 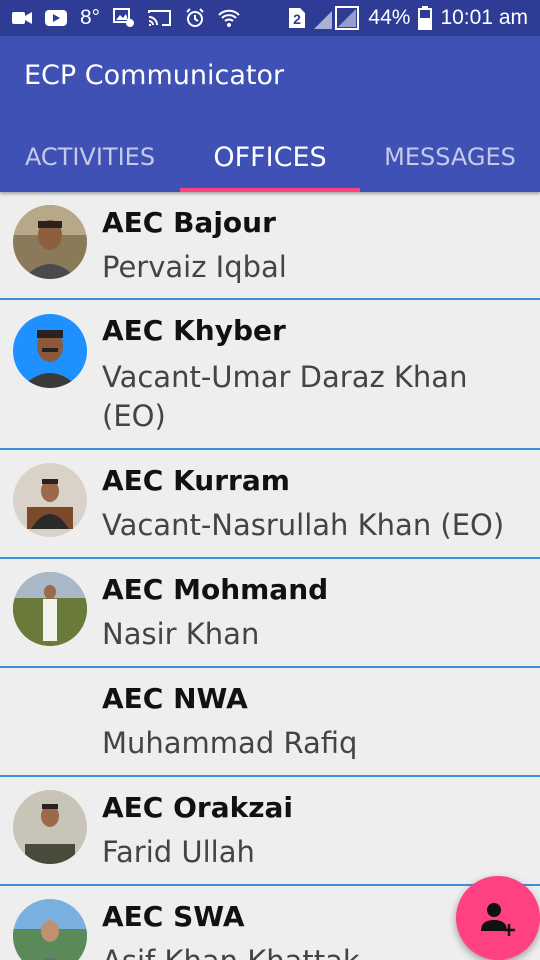 I want to click on app-bar: ECP Communicator, so click(x=270, y=79).